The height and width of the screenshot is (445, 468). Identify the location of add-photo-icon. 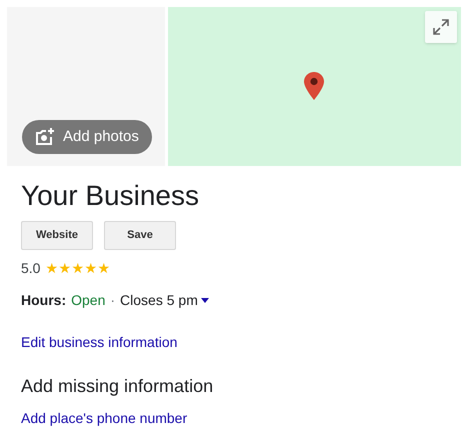
(45, 137).